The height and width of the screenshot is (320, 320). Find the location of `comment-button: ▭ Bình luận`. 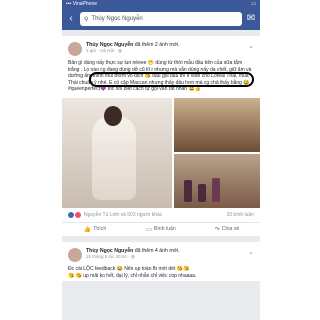

comment-button: ▭ Bình luận is located at coordinates (161, 229).